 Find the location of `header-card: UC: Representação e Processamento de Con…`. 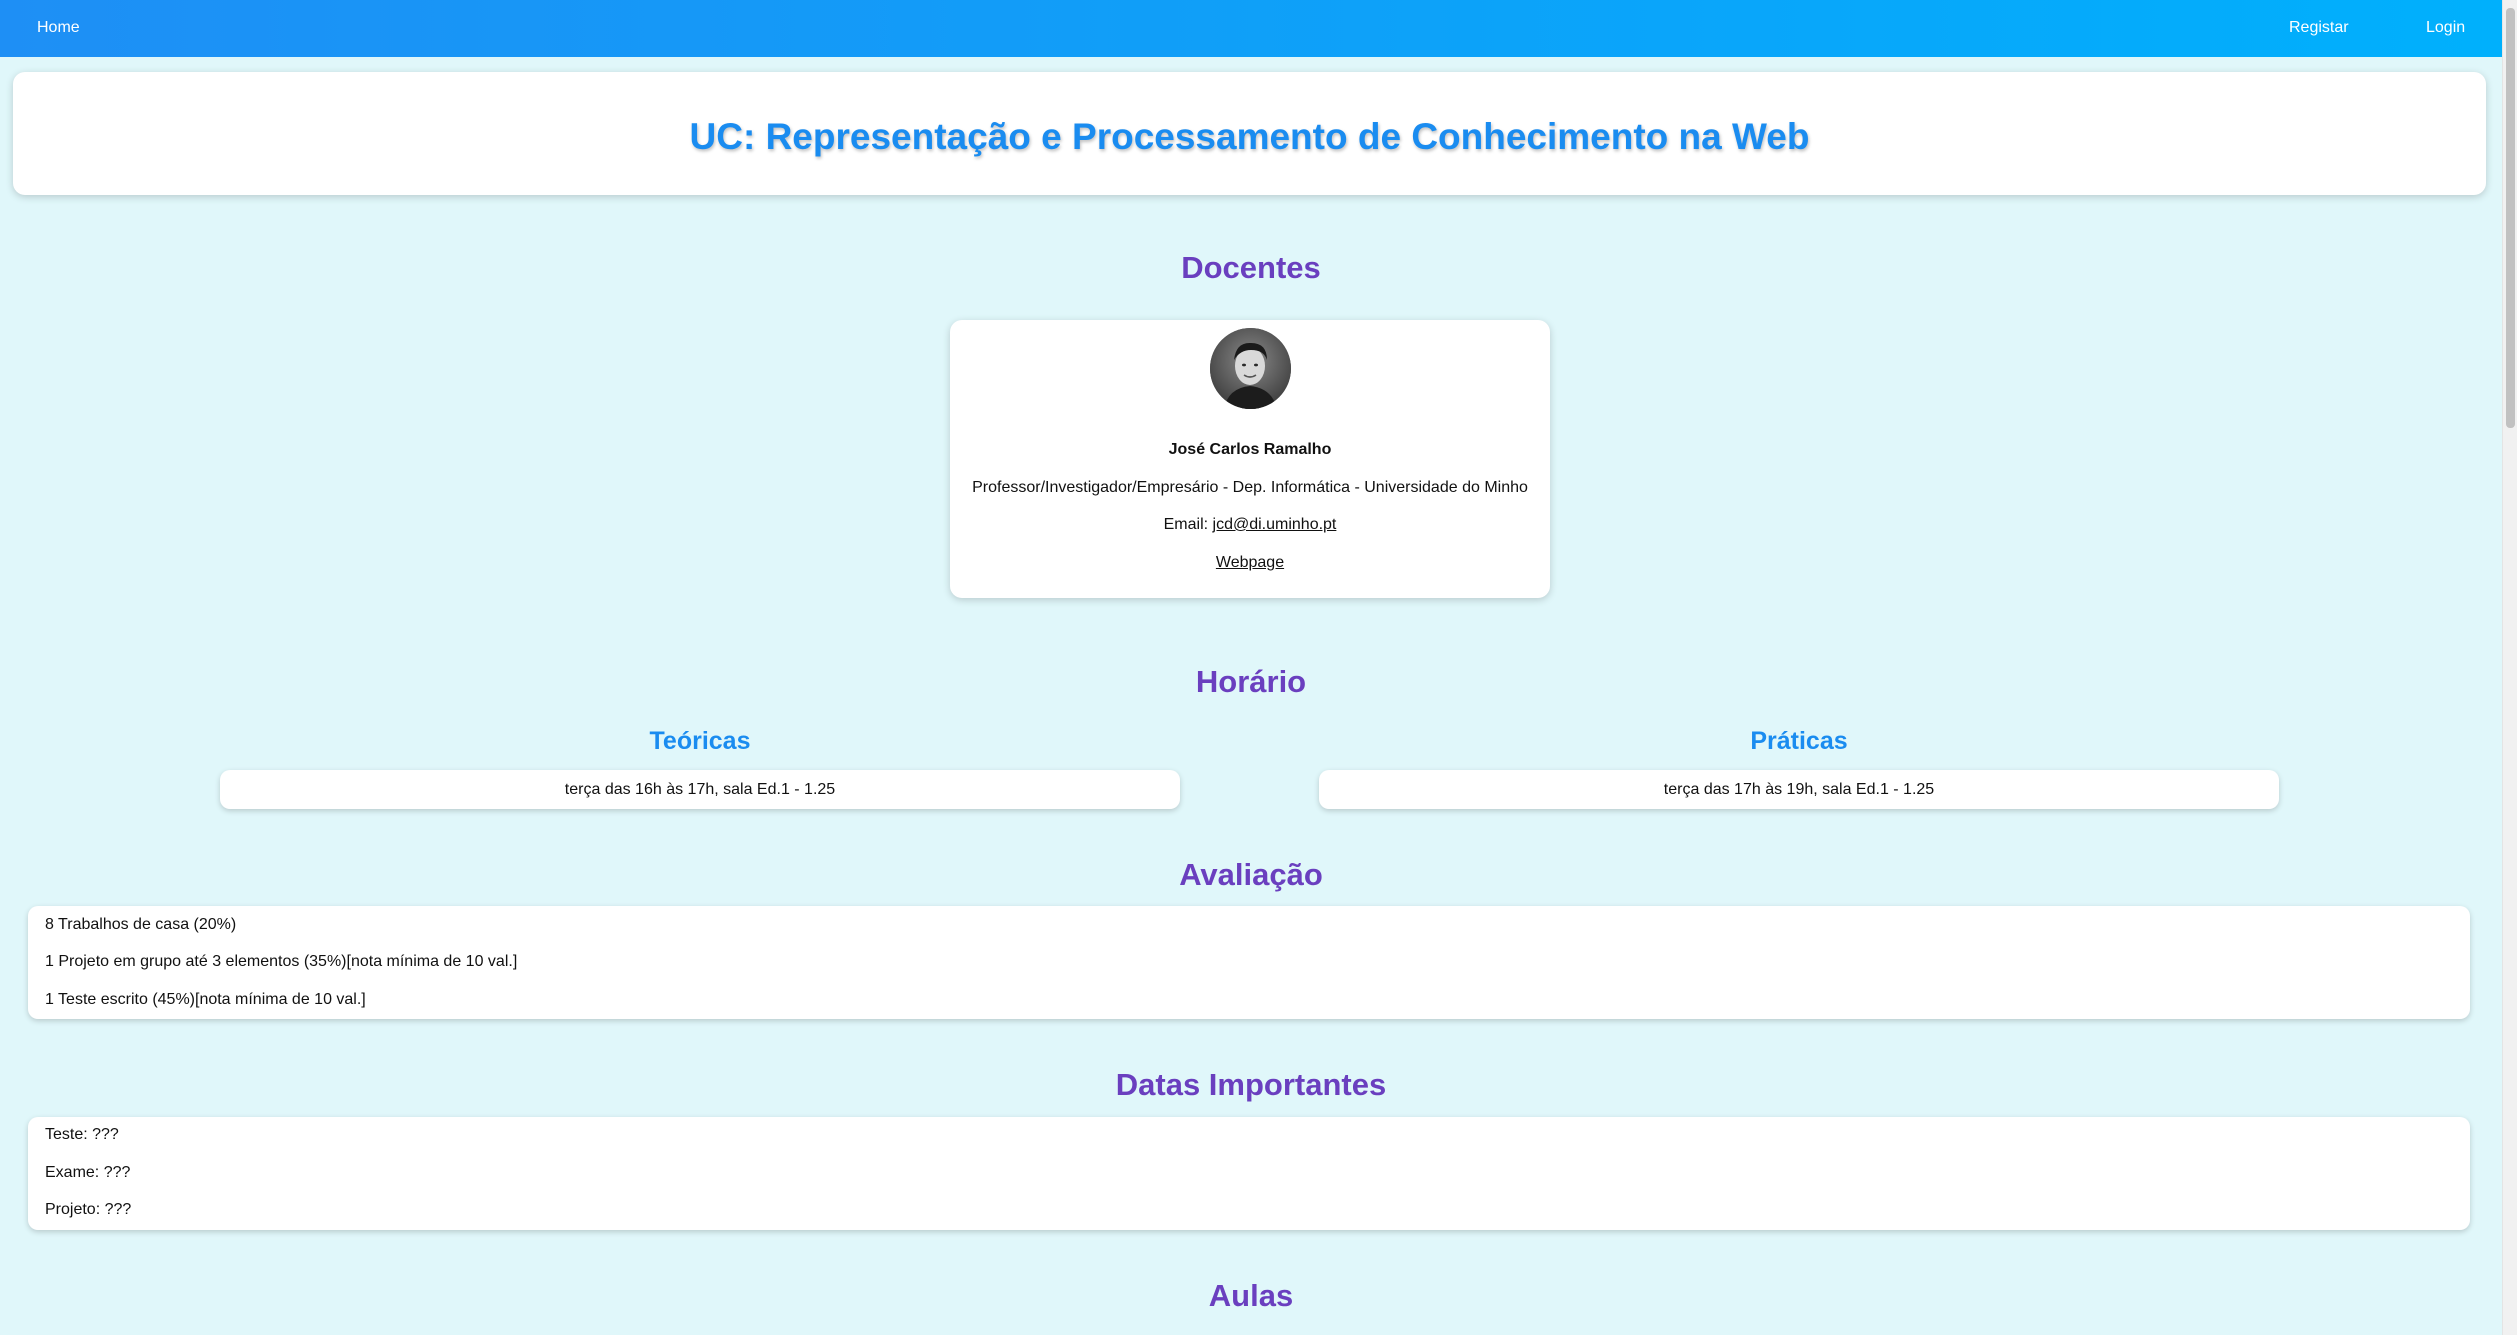

header-card: UC: Representação e Processamento de Con… is located at coordinates (1249, 133).